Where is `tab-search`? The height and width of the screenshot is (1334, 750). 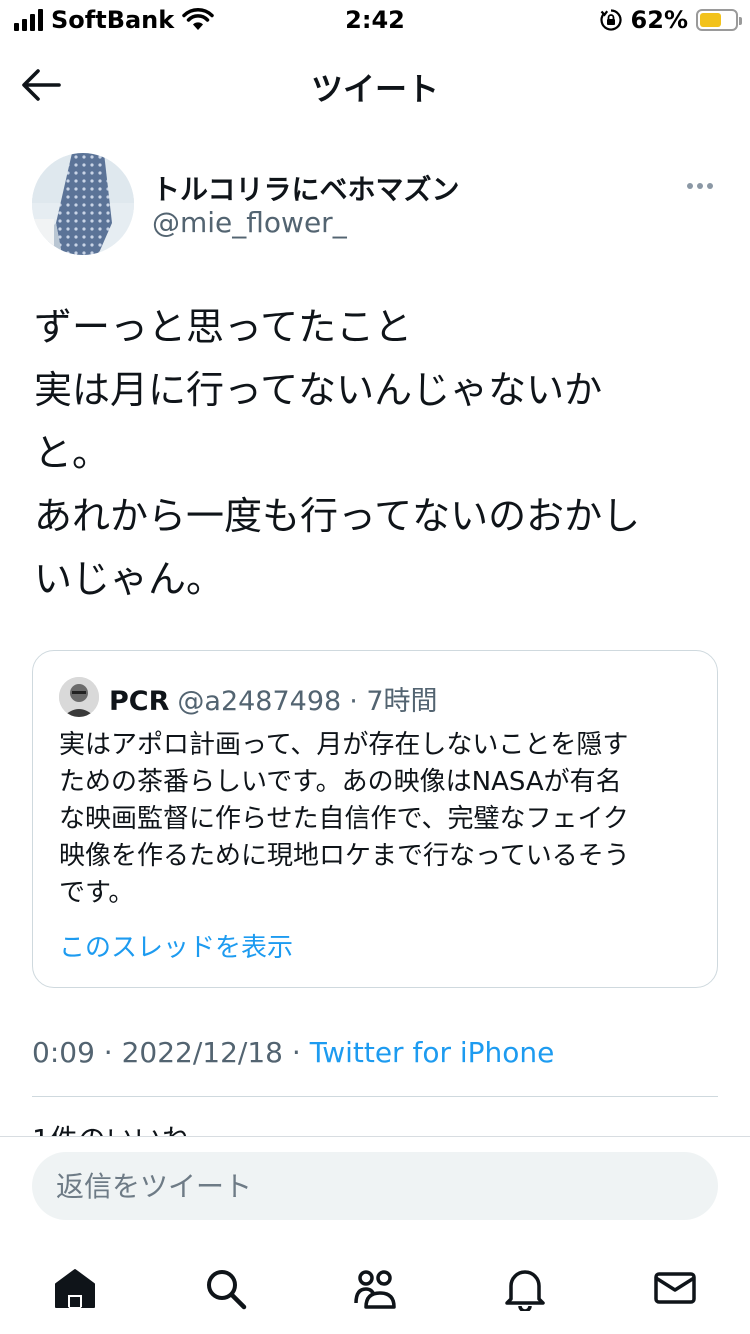 tab-search is located at coordinates (225, 1288).